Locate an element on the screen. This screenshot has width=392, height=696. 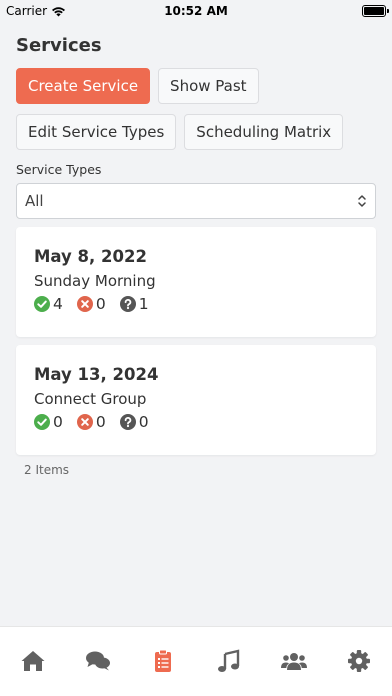
users-icon is located at coordinates (293, 661).